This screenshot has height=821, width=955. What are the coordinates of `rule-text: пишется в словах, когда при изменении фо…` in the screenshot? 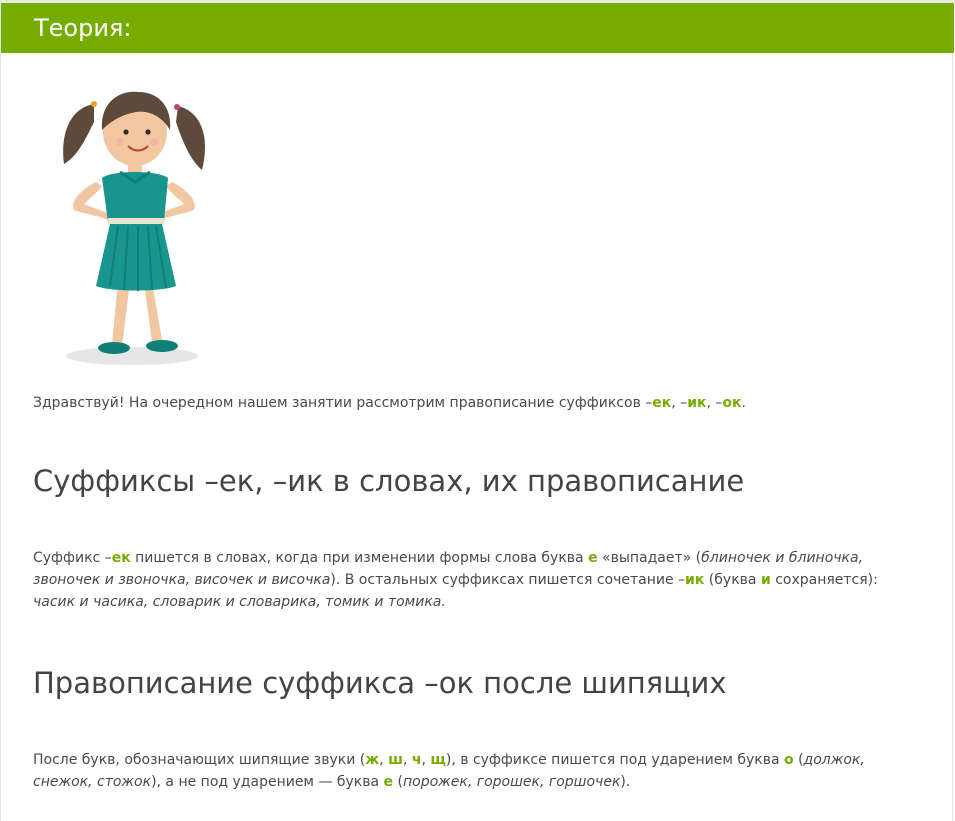 It's located at (359, 558).